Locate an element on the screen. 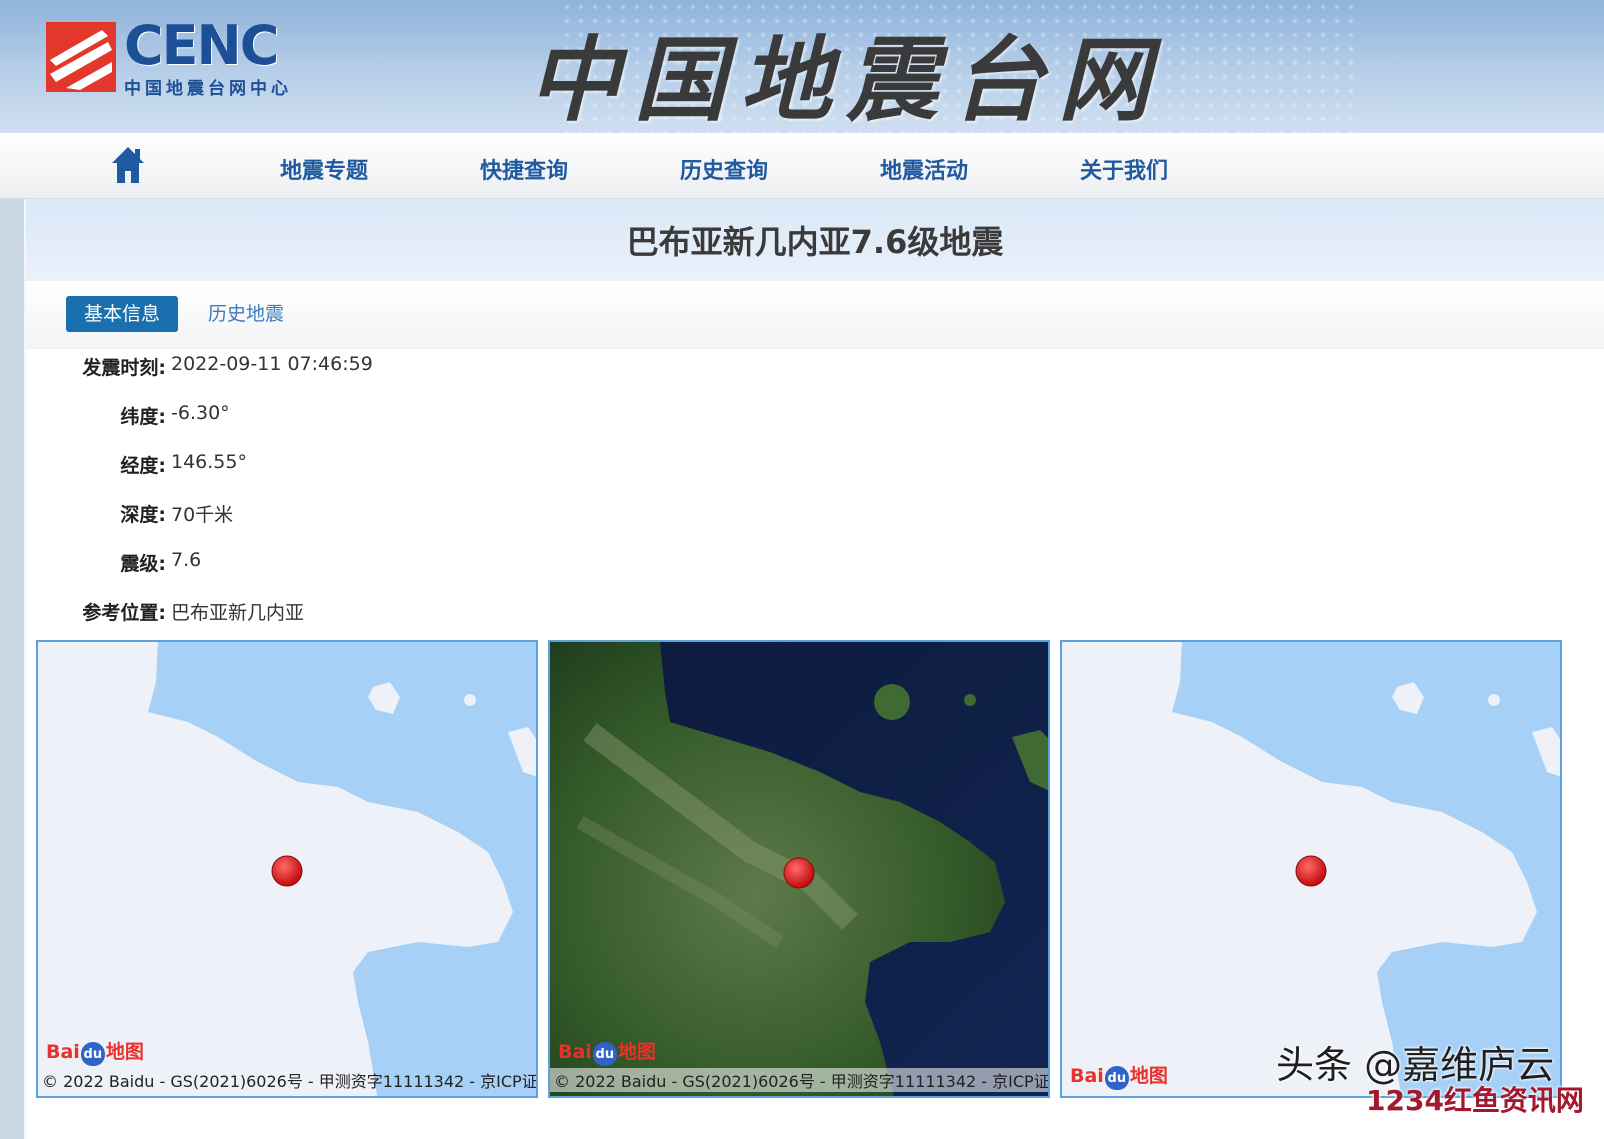  watermark-site: 1234红鱼资讯网 is located at coordinates (1475, 1100).